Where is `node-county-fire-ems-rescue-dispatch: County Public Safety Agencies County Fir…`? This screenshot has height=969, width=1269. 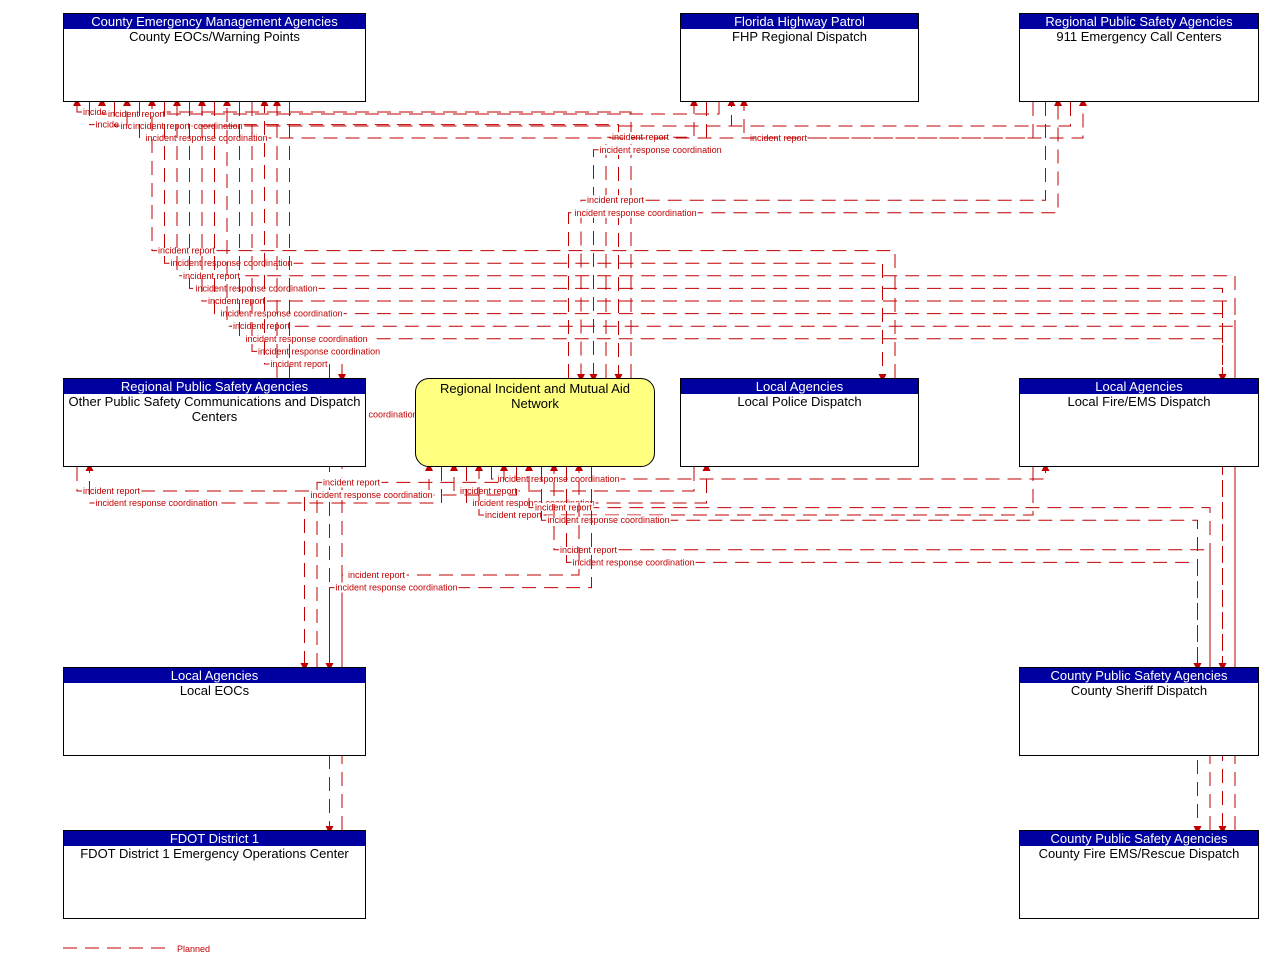
node-county-fire-ems-rescue-dispatch: County Public Safety Agencies County Fir… is located at coordinates (1139, 874).